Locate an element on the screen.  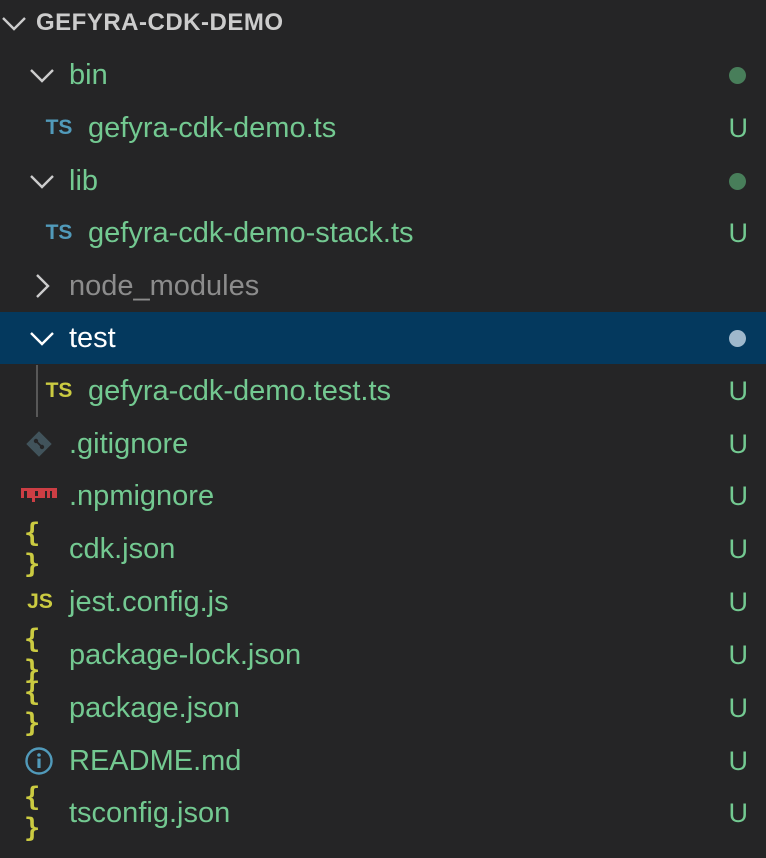
npm-icon is located at coordinates (39, 495).